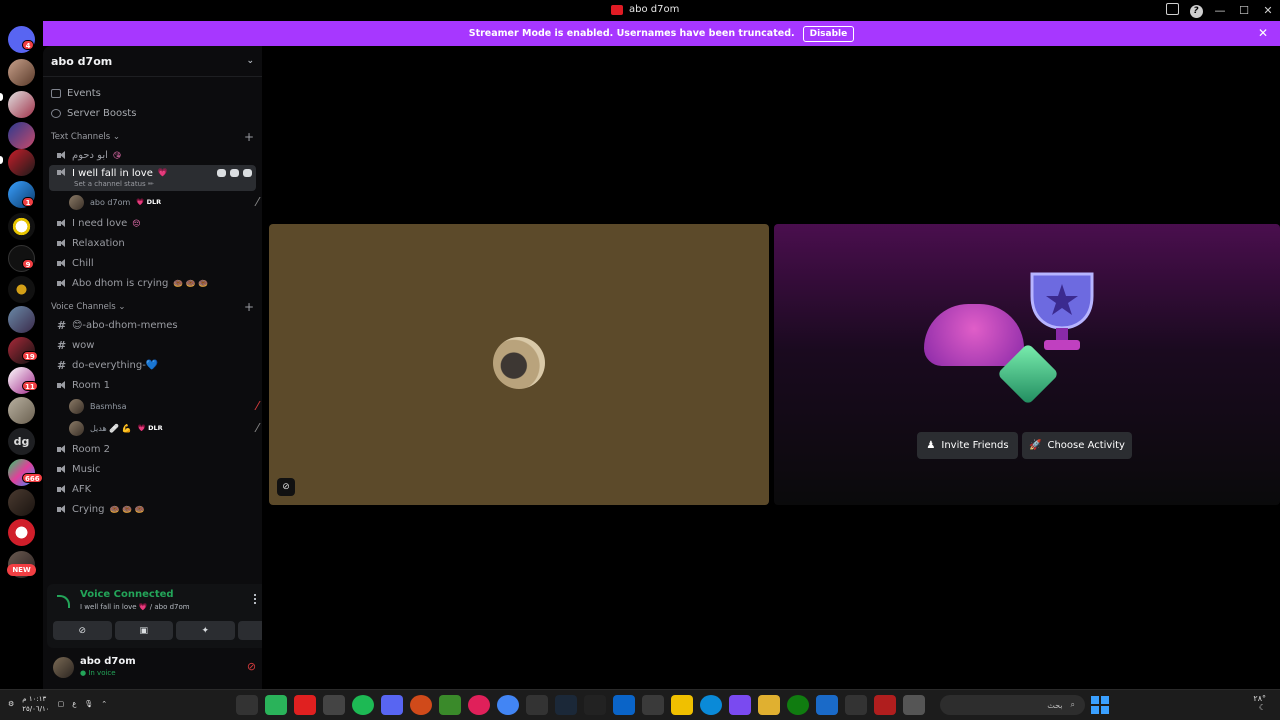 This screenshot has width=1280, height=720. What do you see at coordinates (56, 113) in the screenshot?
I see `boost-icon` at bounding box center [56, 113].